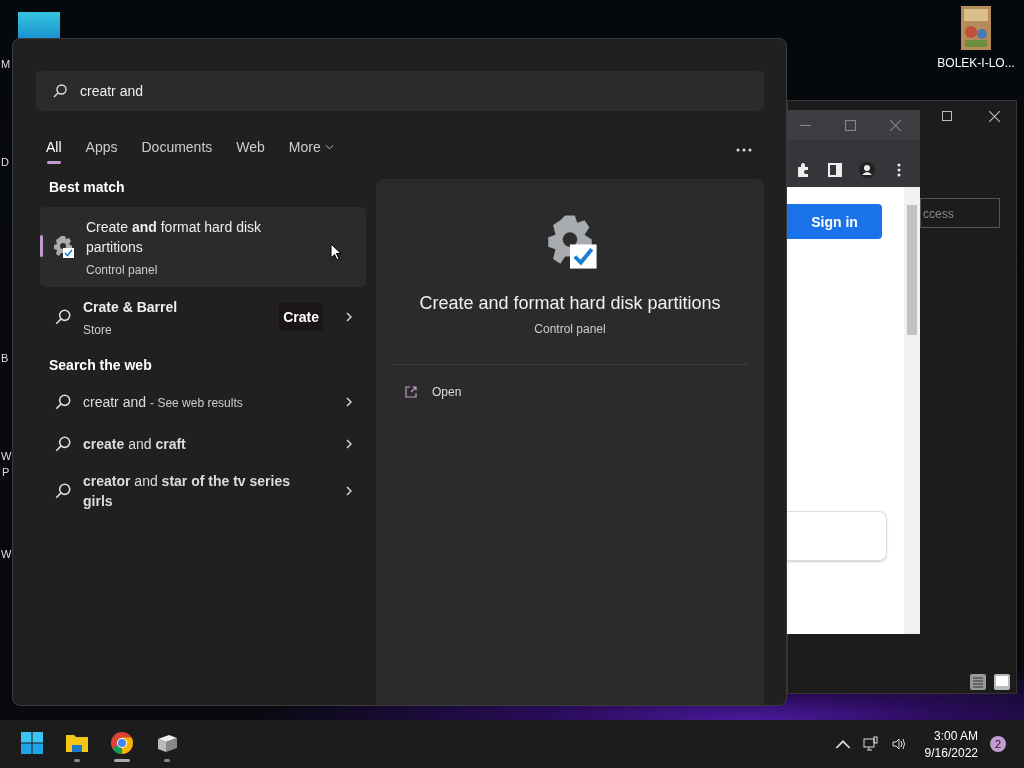  What do you see at coordinates (570, 303) in the screenshot?
I see `preview-title: Create and format hard disk partitions` at bounding box center [570, 303].